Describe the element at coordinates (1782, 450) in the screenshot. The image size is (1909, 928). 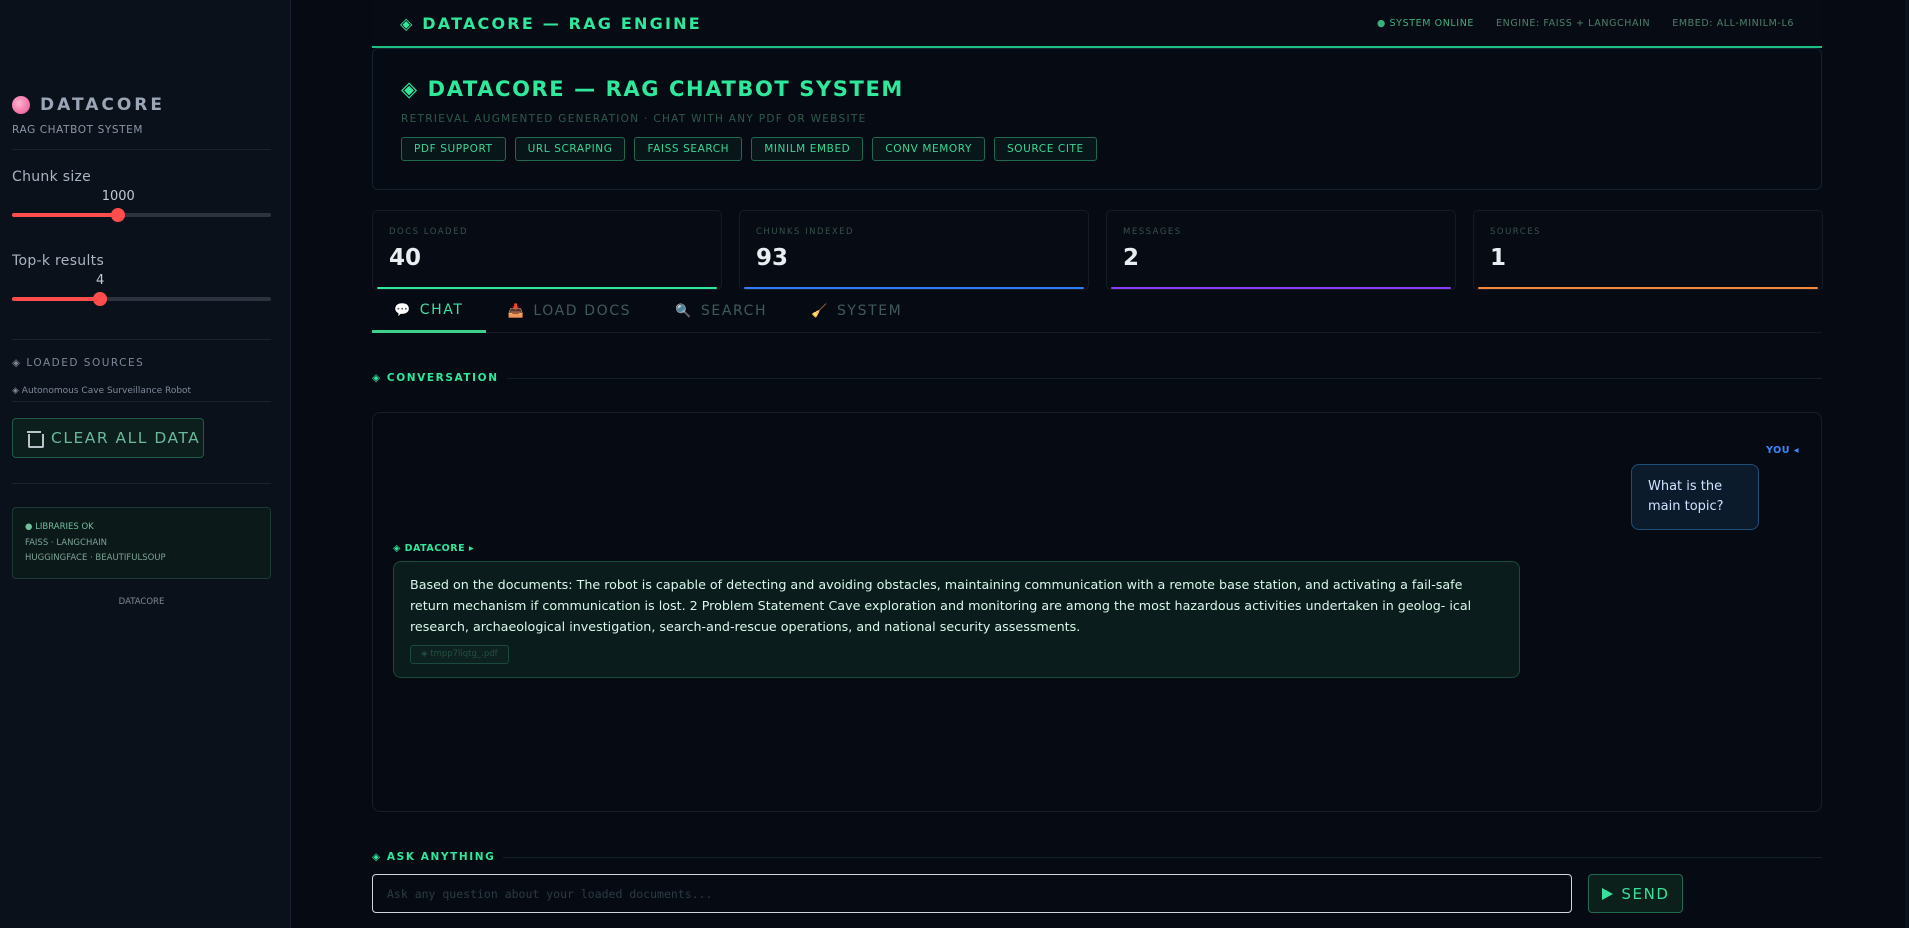
I see `user-label: YOU ◂` at that location.